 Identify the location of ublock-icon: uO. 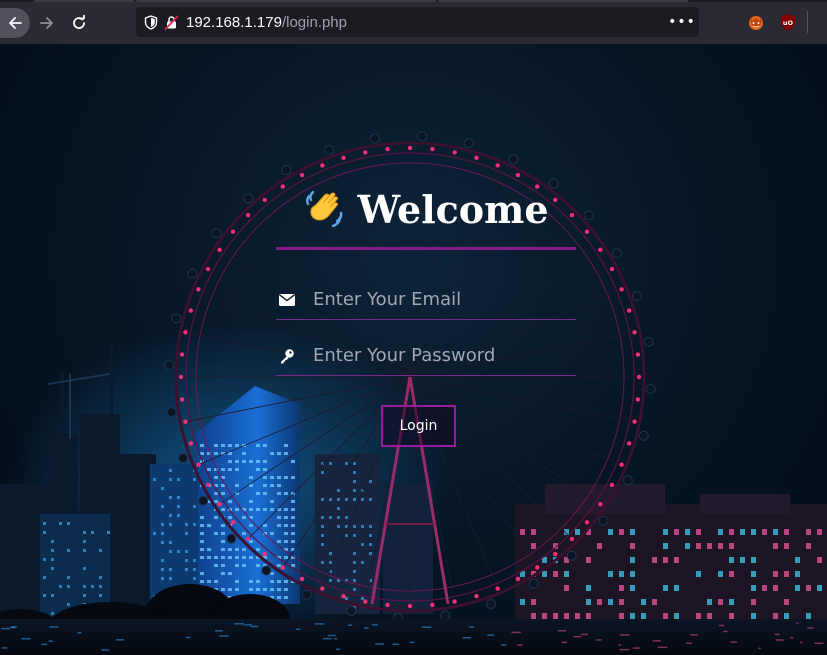
(788, 22).